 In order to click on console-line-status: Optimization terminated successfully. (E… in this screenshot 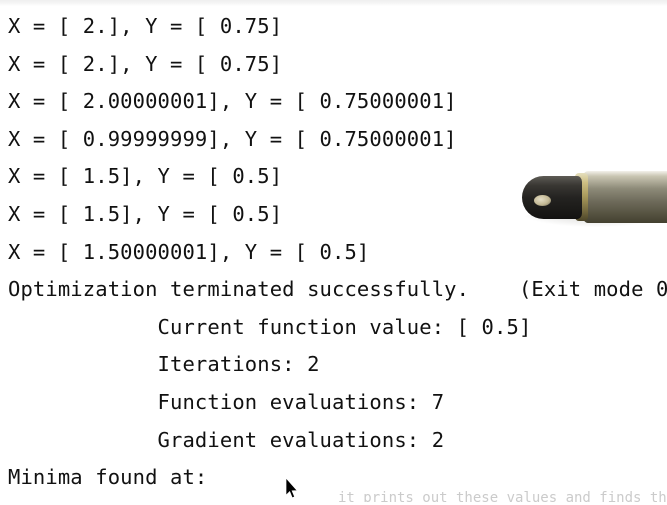, I will do `click(337, 289)`.